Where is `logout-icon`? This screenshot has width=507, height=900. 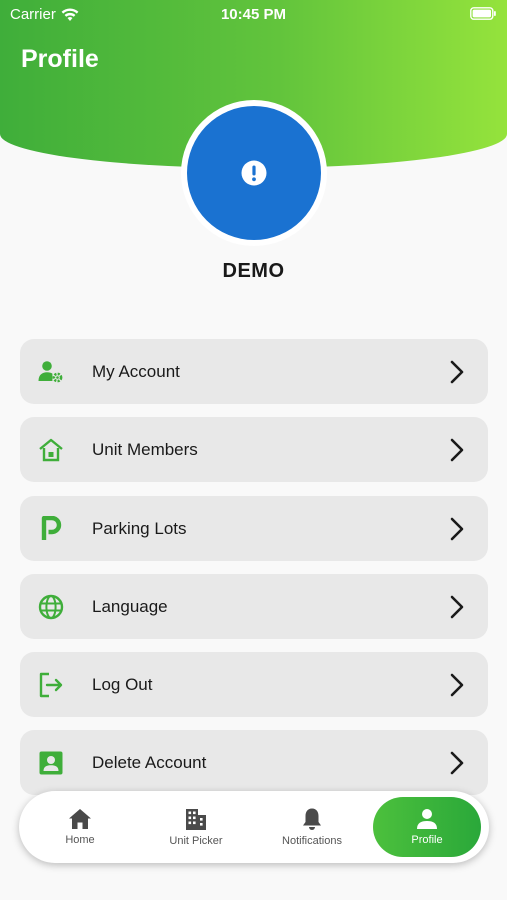 logout-icon is located at coordinates (51, 685).